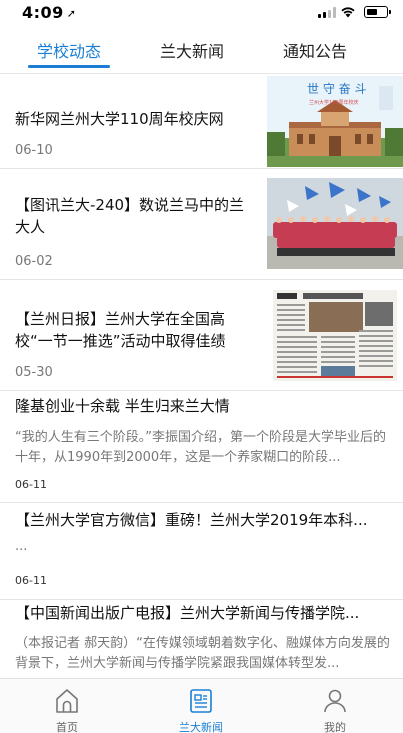 The width and height of the screenshot is (403, 733). Describe the element at coordinates (335, 727) in the screenshot. I see `nav-profile-label: 我的` at that location.